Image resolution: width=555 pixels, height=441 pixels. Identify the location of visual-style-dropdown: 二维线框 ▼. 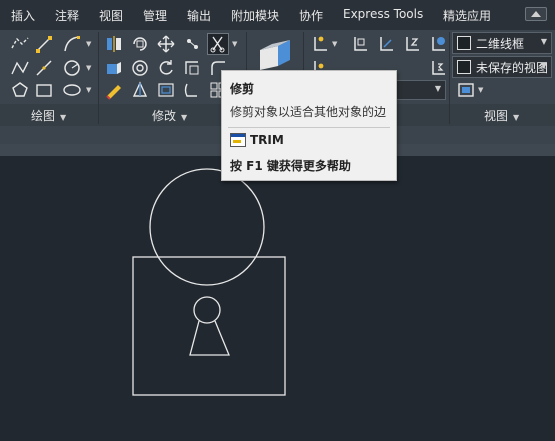
(502, 43).